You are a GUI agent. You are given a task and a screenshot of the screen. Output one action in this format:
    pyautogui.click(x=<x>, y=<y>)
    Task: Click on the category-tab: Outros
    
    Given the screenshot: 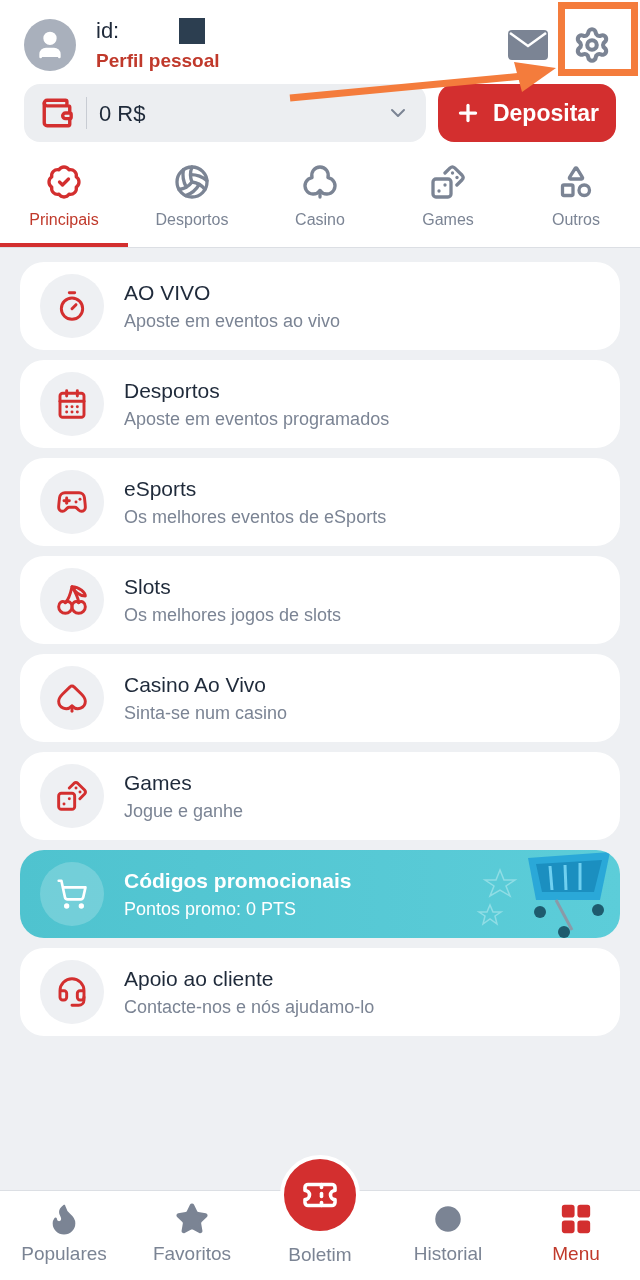 What is the action you would take?
    pyautogui.click(x=576, y=205)
    